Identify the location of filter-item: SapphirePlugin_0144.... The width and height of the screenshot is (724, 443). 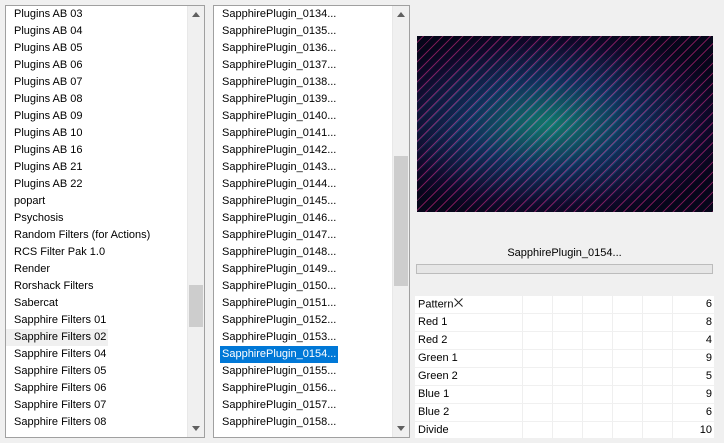
(303, 184).